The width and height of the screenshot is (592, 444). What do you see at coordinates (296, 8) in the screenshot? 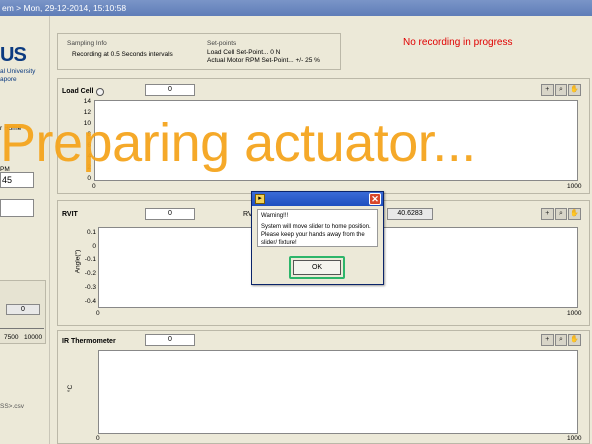
I see `window-titlebar: em > Mon, 29-12-2014, 15:10:58` at bounding box center [296, 8].